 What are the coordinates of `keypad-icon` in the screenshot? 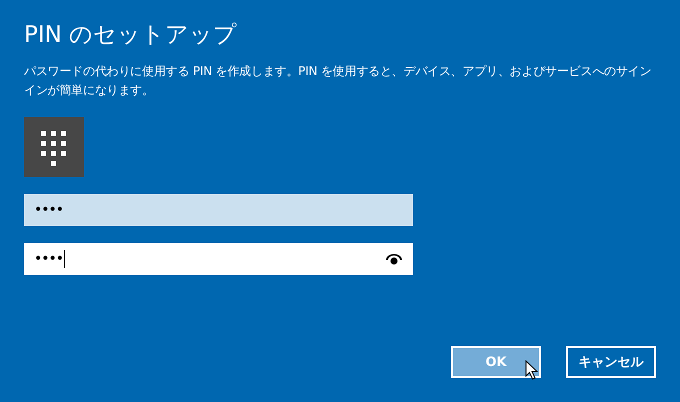 It's located at (54, 147).